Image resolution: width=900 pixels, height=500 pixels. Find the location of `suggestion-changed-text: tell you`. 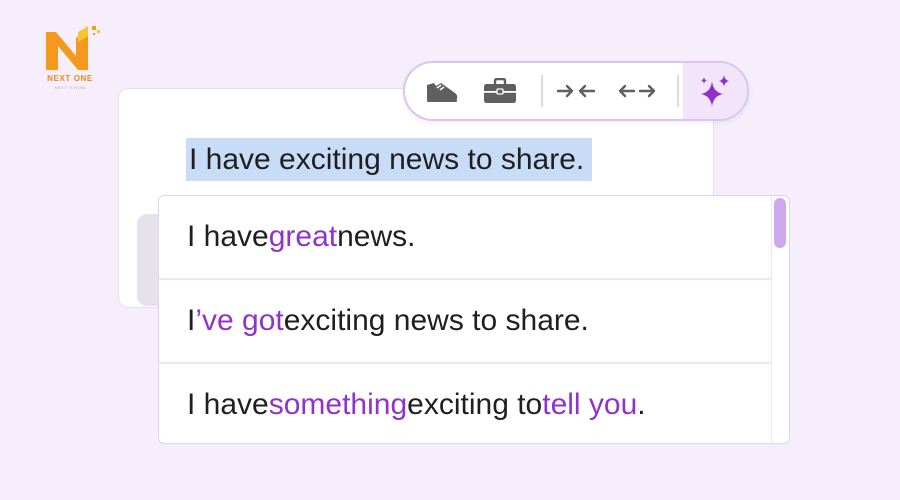

suggestion-changed-text: tell you is located at coordinates (590, 404).